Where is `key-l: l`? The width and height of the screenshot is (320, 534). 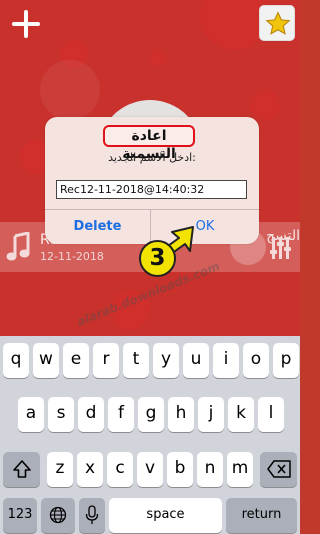 key-l: l is located at coordinates (271, 414).